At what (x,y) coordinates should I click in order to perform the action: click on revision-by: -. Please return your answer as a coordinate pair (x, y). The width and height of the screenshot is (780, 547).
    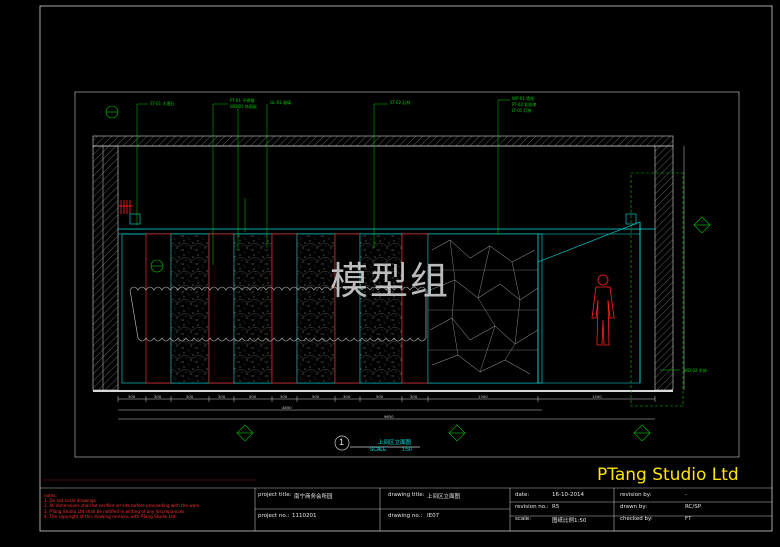
    Looking at the image, I should click on (686, 495).